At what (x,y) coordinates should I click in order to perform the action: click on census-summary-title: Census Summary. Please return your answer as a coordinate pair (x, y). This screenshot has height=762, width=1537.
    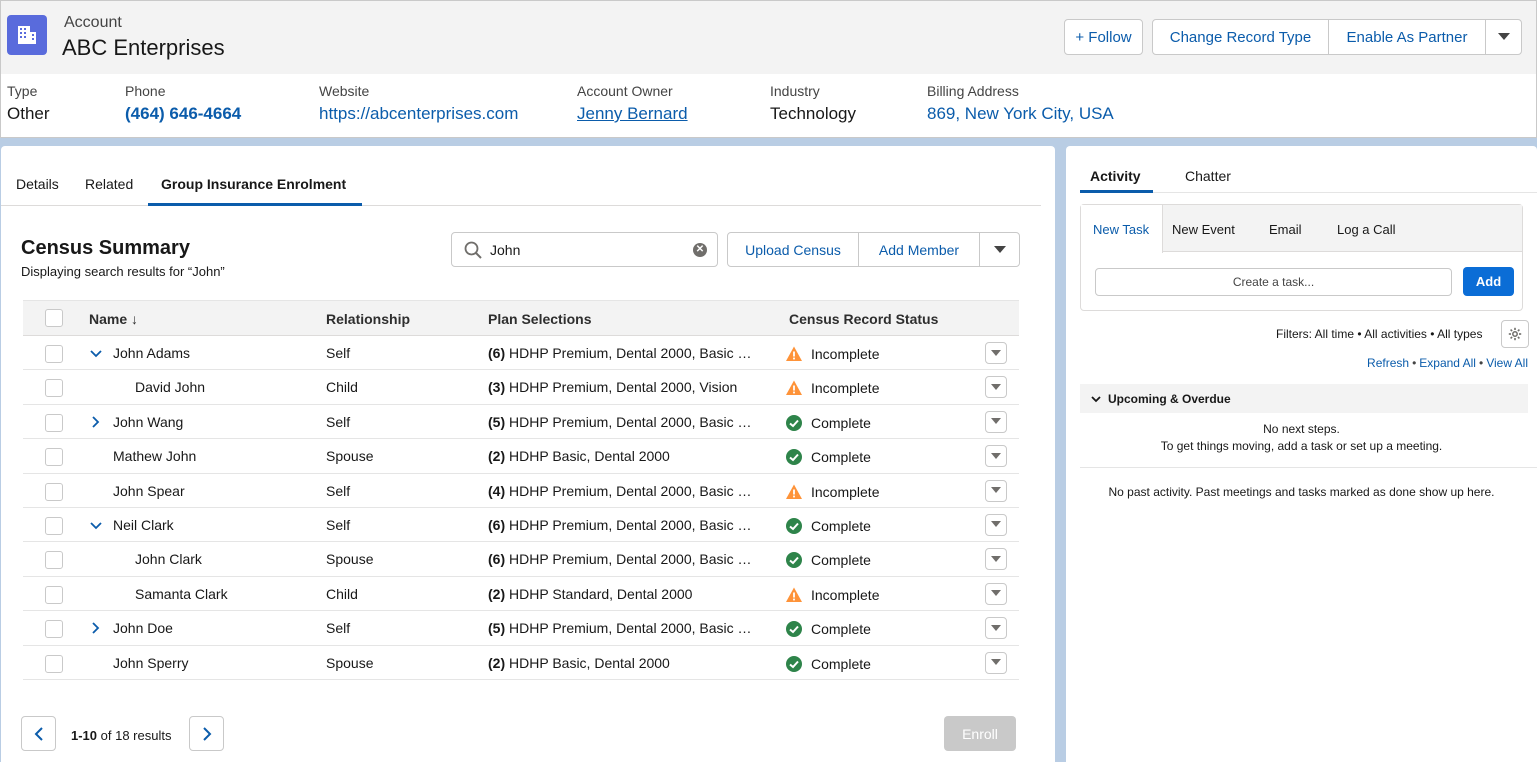
    Looking at the image, I should click on (105, 248).